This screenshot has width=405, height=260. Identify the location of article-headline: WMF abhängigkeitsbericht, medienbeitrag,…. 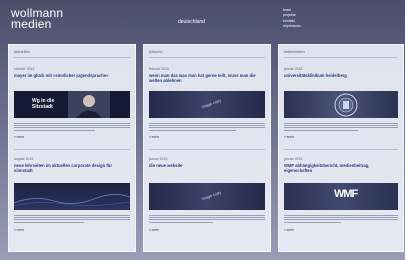
(341, 168).